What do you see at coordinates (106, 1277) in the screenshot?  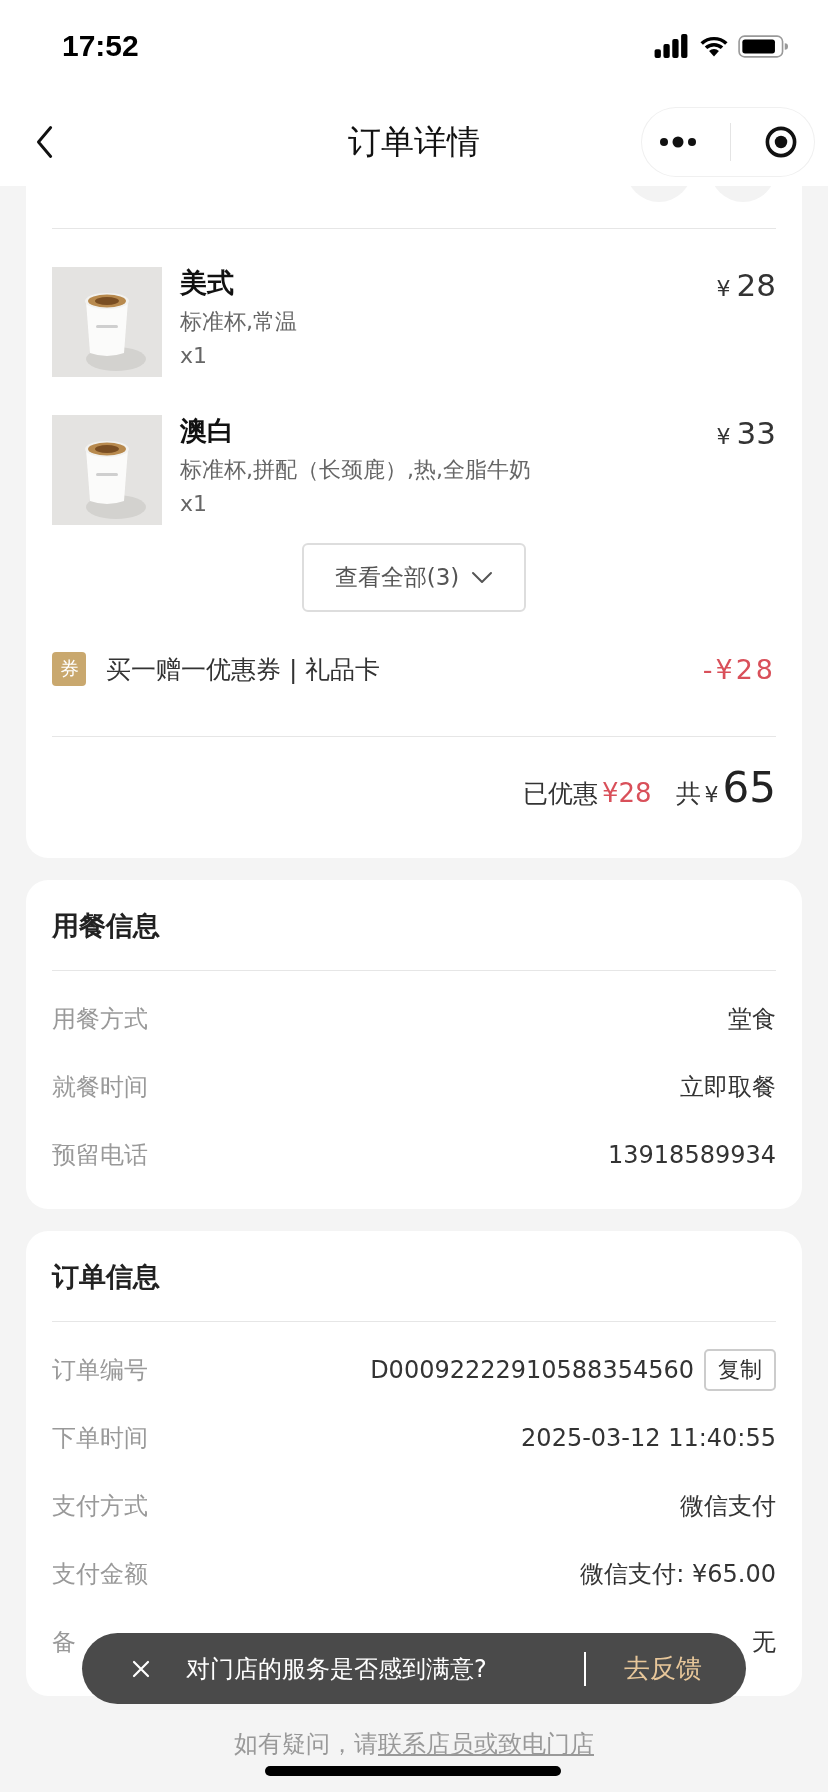 I see `section-title: 订单信息` at bounding box center [106, 1277].